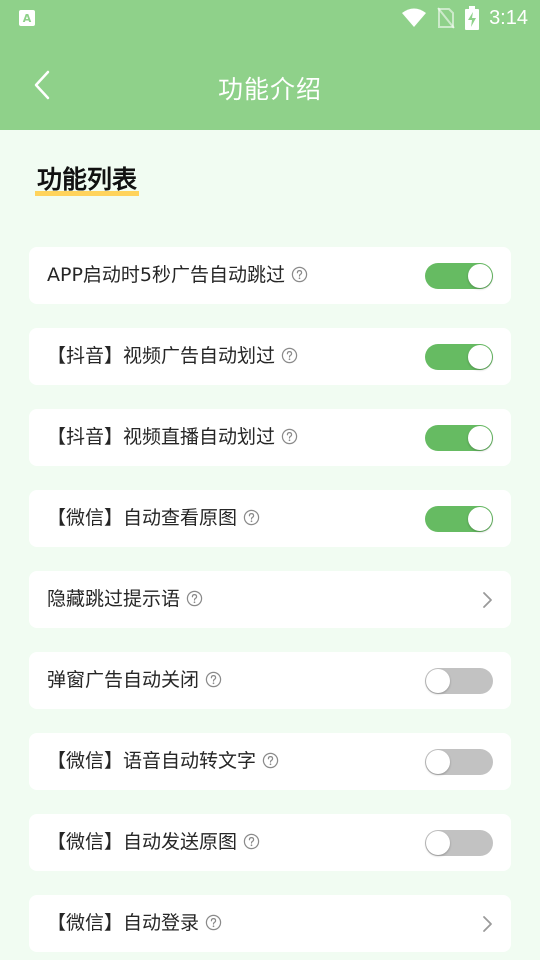 The height and width of the screenshot is (960, 540). I want to click on feature-row-wechat-voice-to-text: 【微信】语音自动转文字, so click(270, 761).